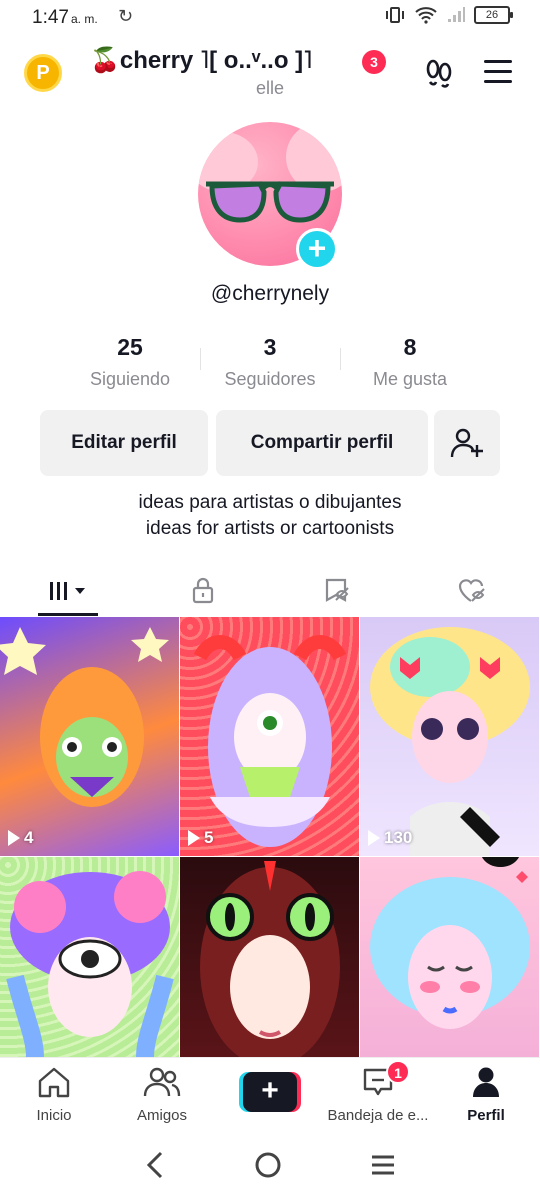 The width and height of the screenshot is (540, 1200). I want to click on home-circle-icon, so click(268, 1165).